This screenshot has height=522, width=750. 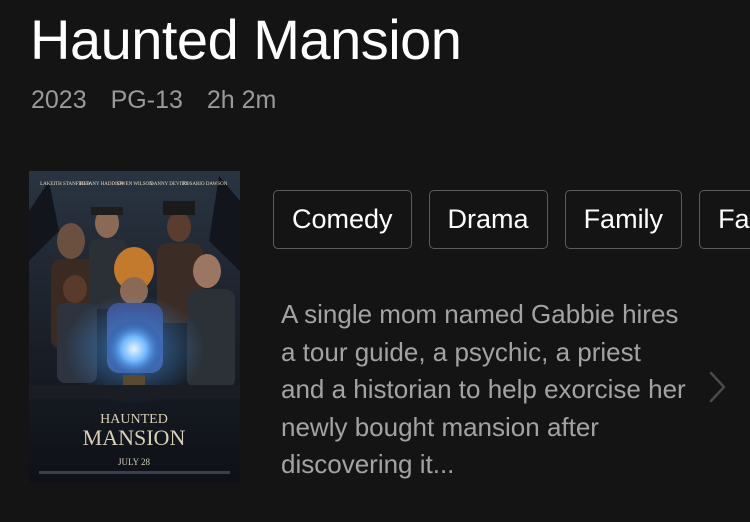 What do you see at coordinates (134, 437) in the screenshot?
I see `poster-logo-line2: MANSION` at bounding box center [134, 437].